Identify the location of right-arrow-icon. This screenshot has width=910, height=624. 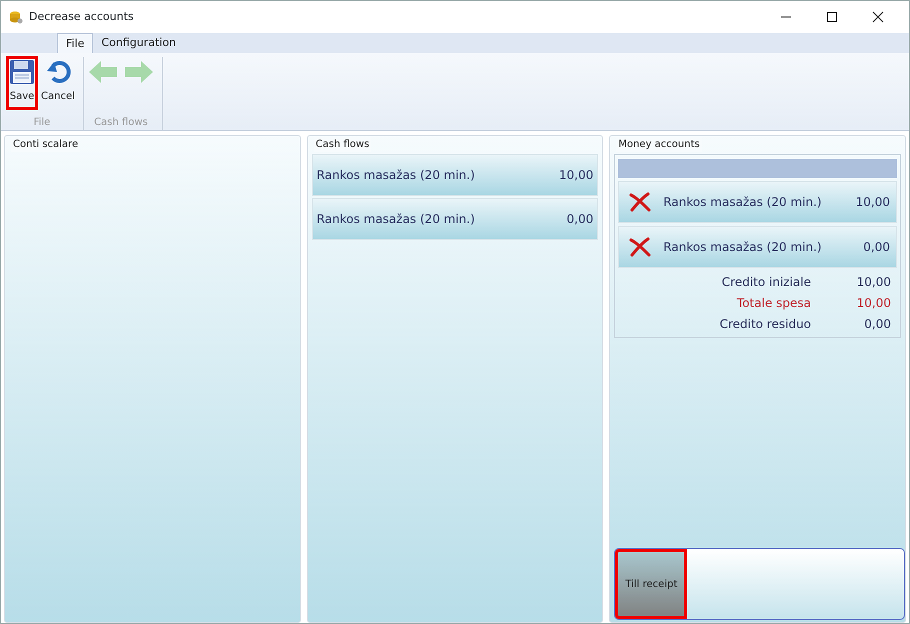
(139, 72).